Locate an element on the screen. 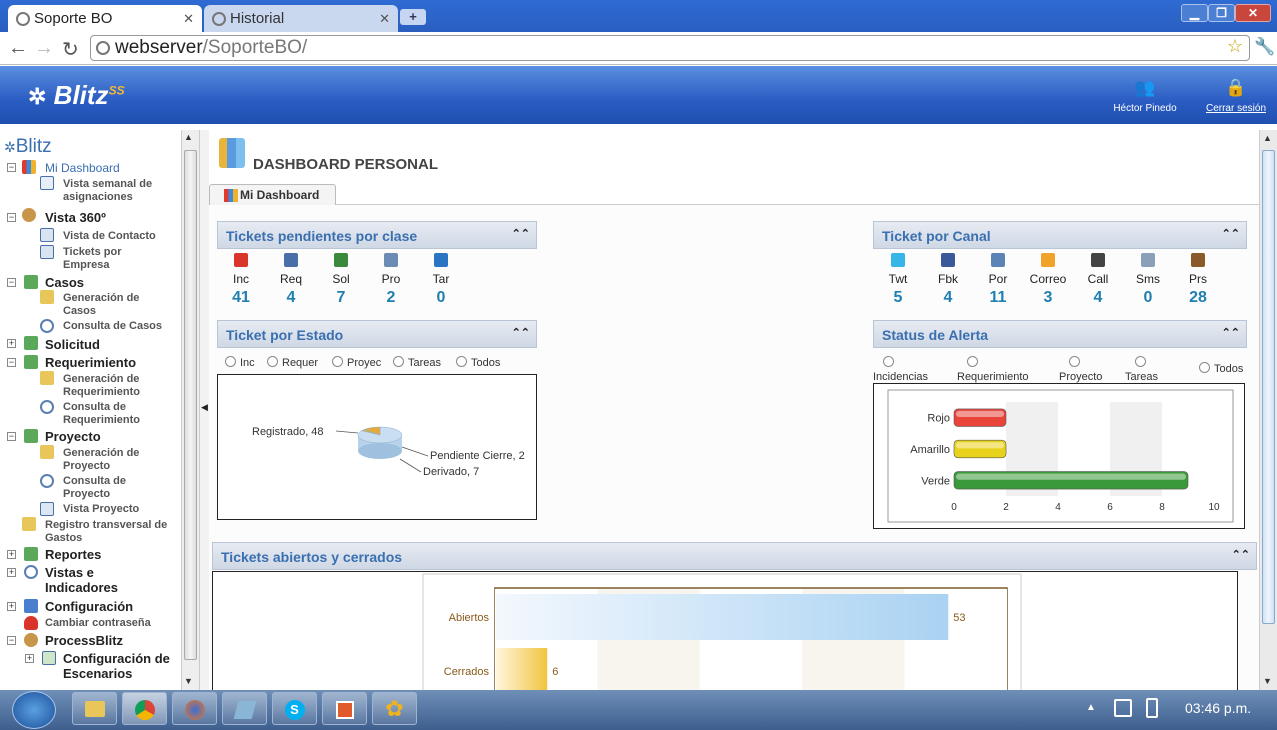  estado-filter-inc: Inc is located at coordinates (240, 362).